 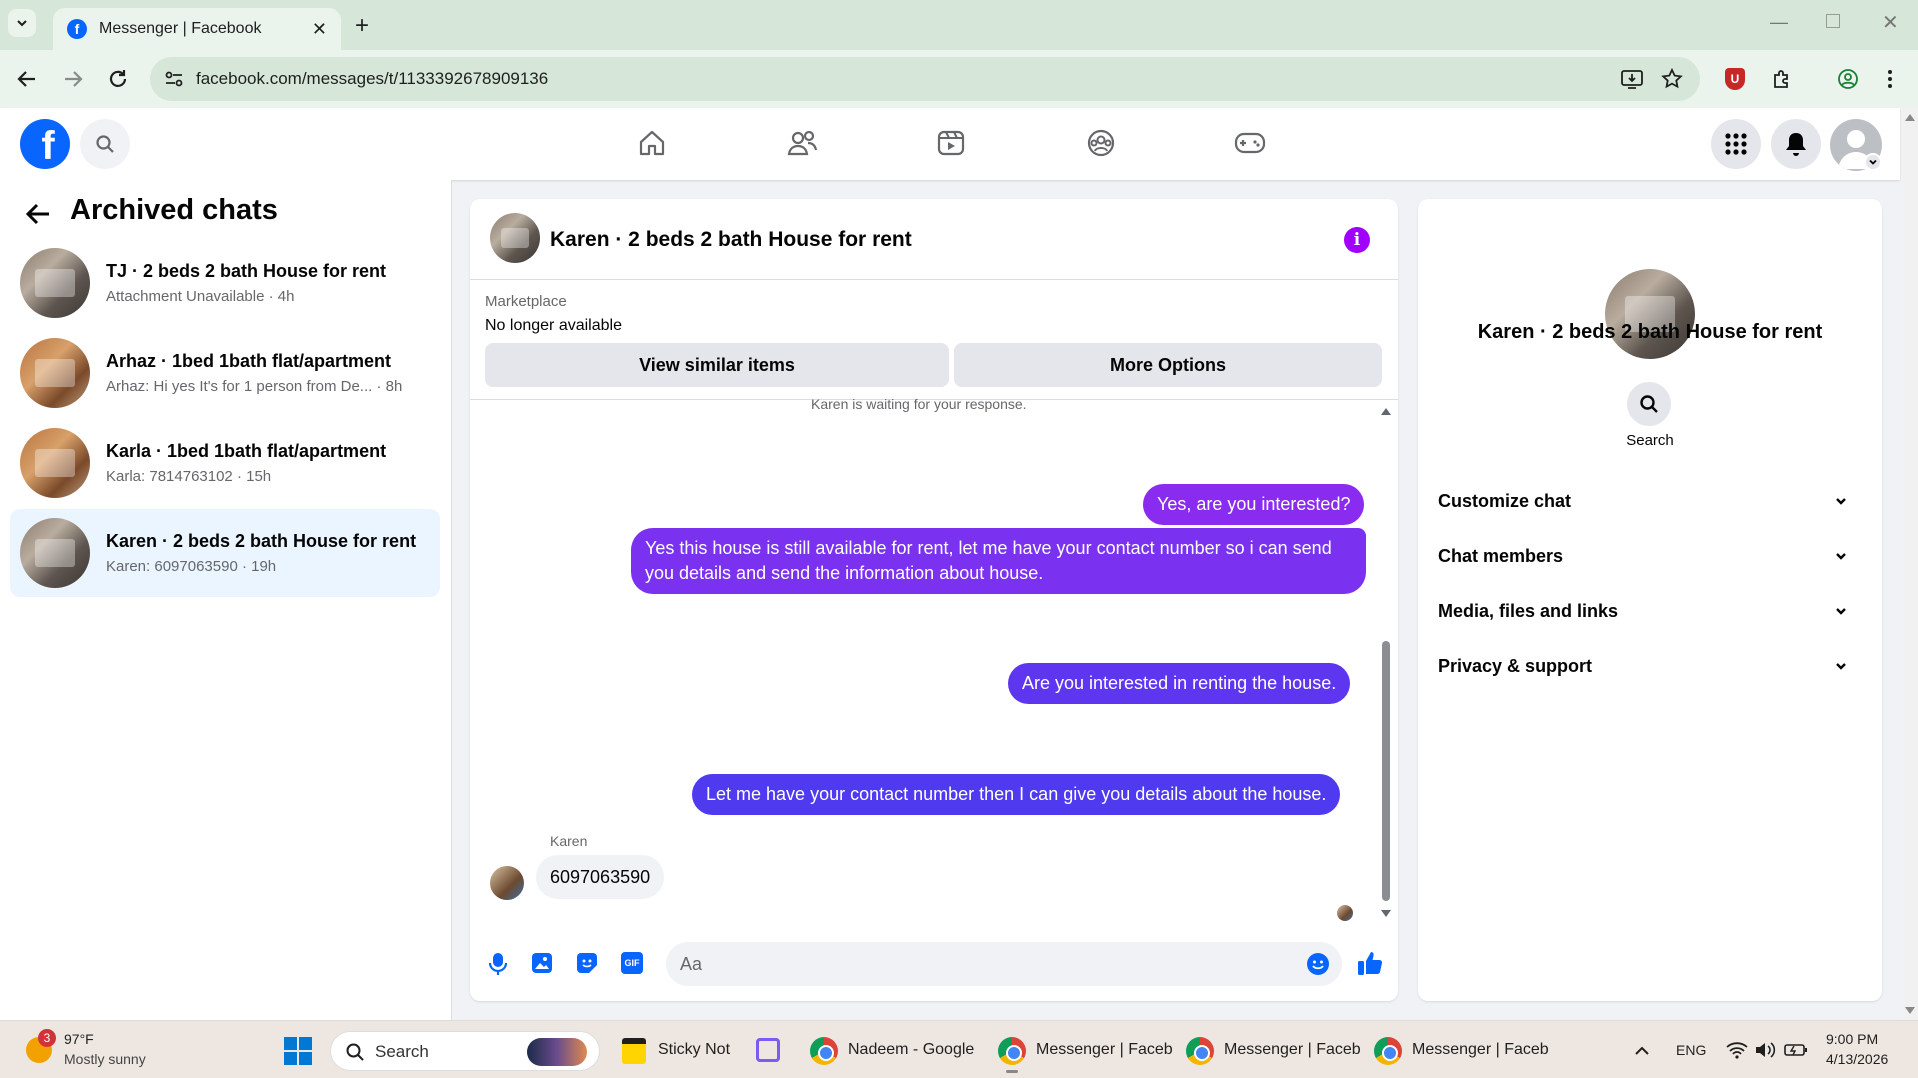 What do you see at coordinates (694, 1050) in the screenshot?
I see `taskbar-app-sticky-notes: Sticky Note` at bounding box center [694, 1050].